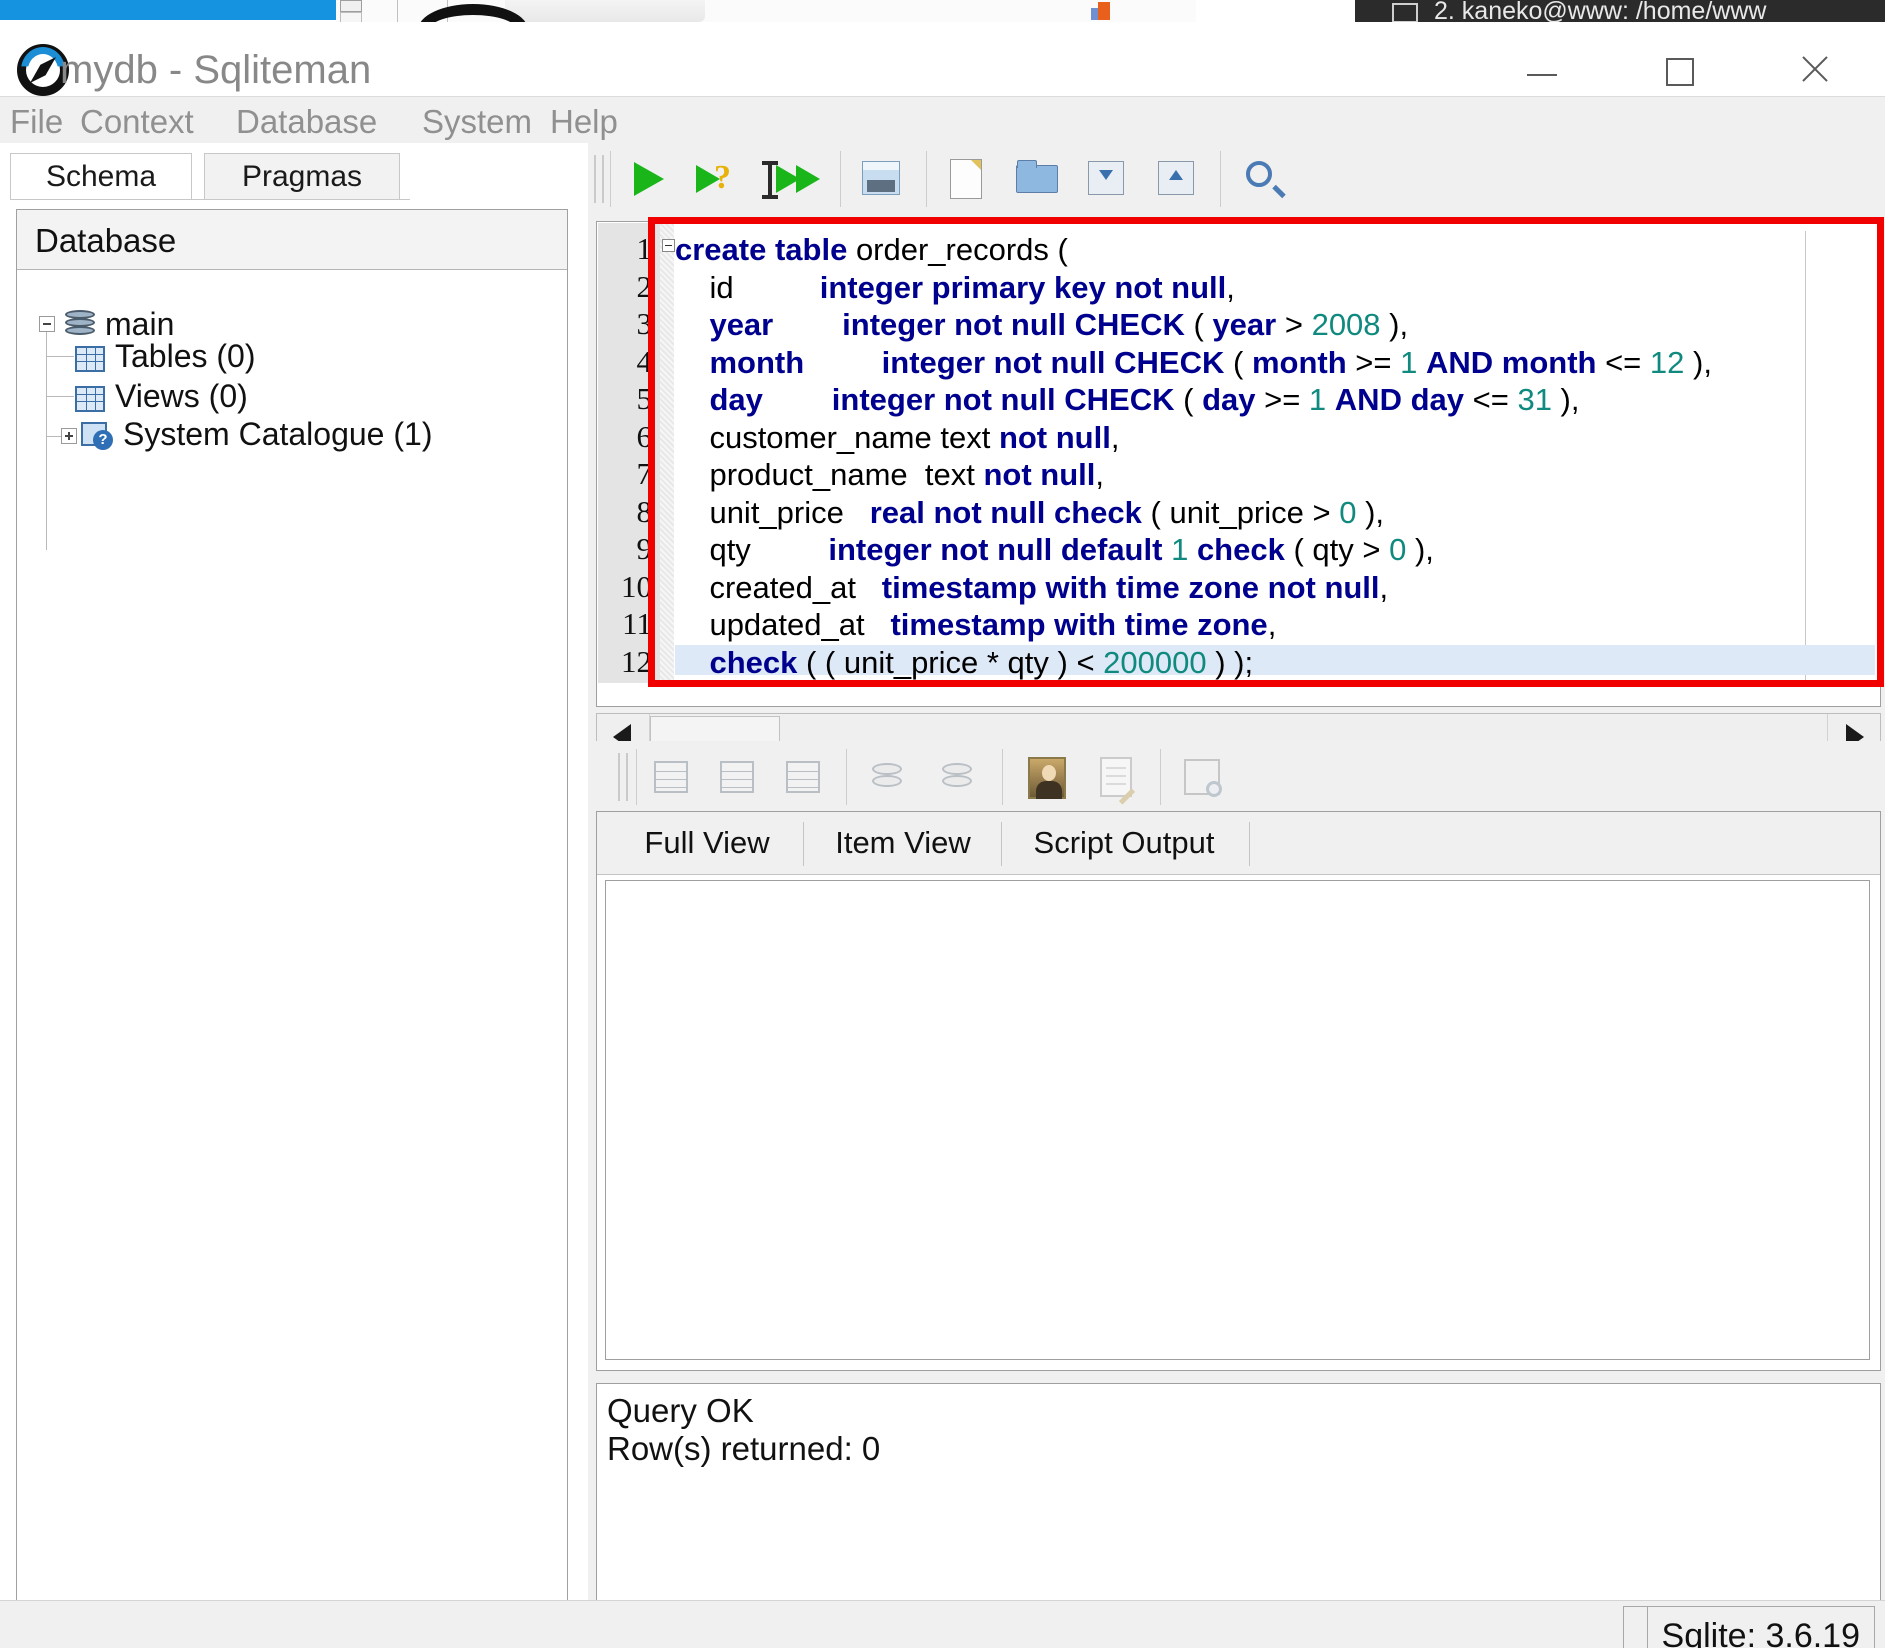  Describe the element at coordinates (47, 324) in the screenshot. I see `tree-expander-main` at that location.